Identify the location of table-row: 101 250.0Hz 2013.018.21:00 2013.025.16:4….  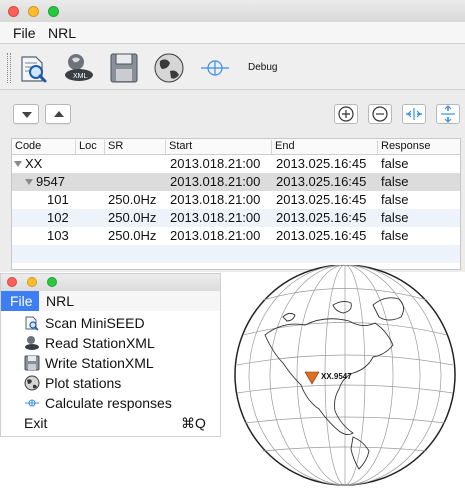
(236, 200).